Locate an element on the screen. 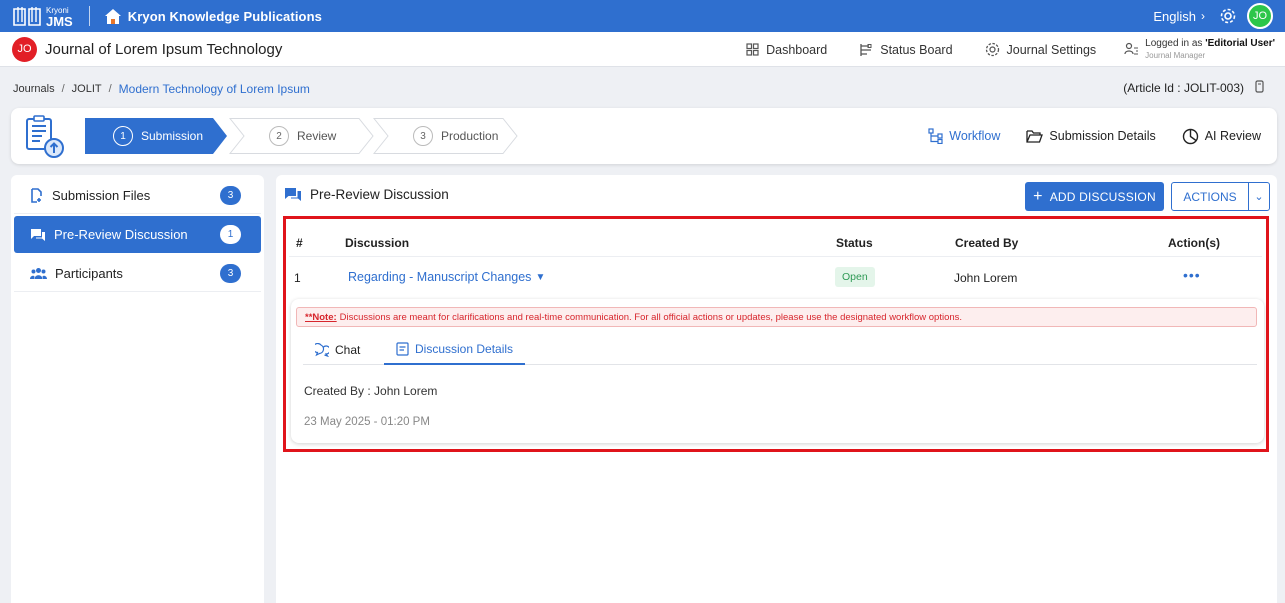 The width and height of the screenshot is (1285, 603). language-selector: English › is located at coordinates (1179, 16).